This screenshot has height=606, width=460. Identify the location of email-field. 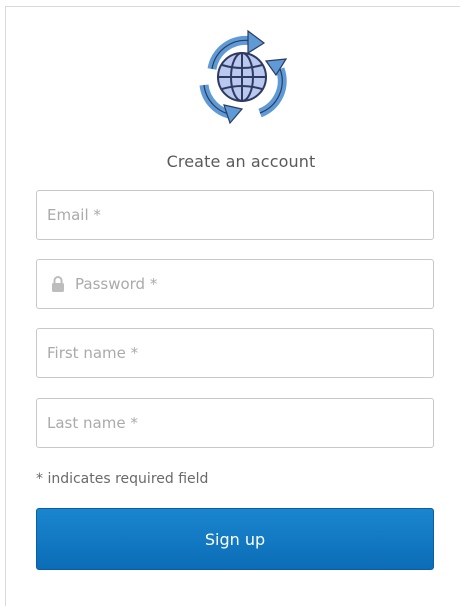
(235, 215).